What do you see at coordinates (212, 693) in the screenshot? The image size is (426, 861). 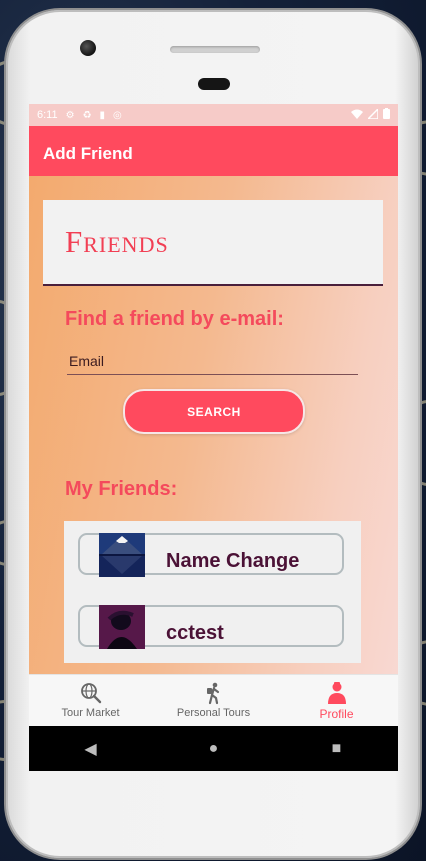 I see `hiker-icon` at bounding box center [212, 693].